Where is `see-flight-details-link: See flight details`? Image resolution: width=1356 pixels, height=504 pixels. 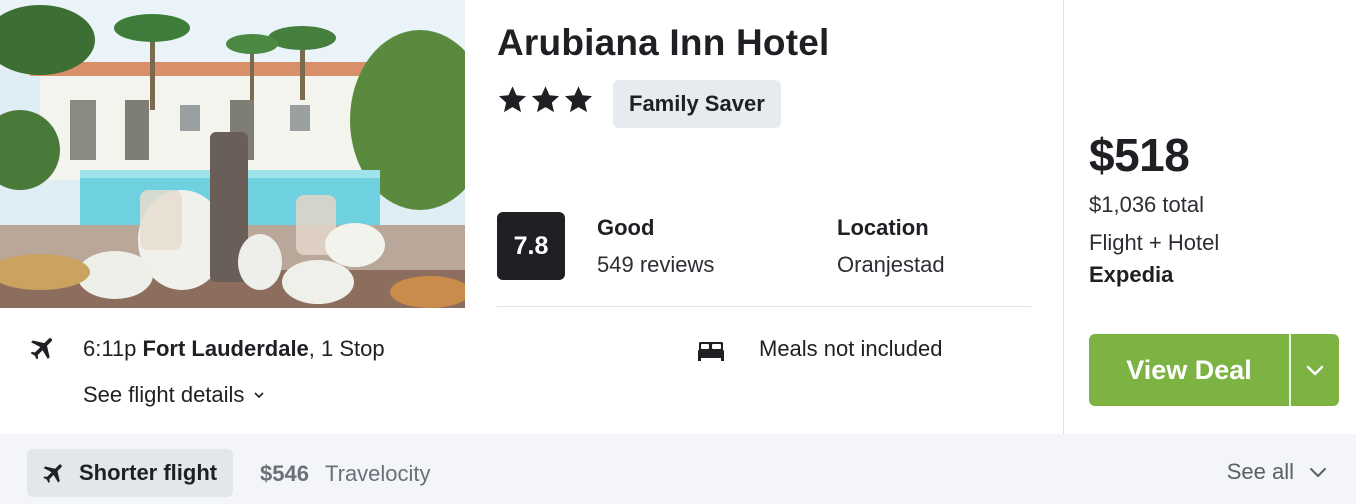
see-flight-details-link: See flight details is located at coordinates (174, 395).